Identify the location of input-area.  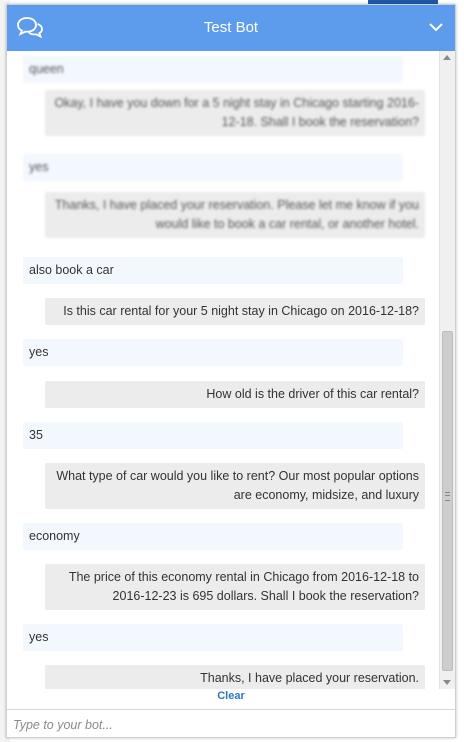
(231, 723).